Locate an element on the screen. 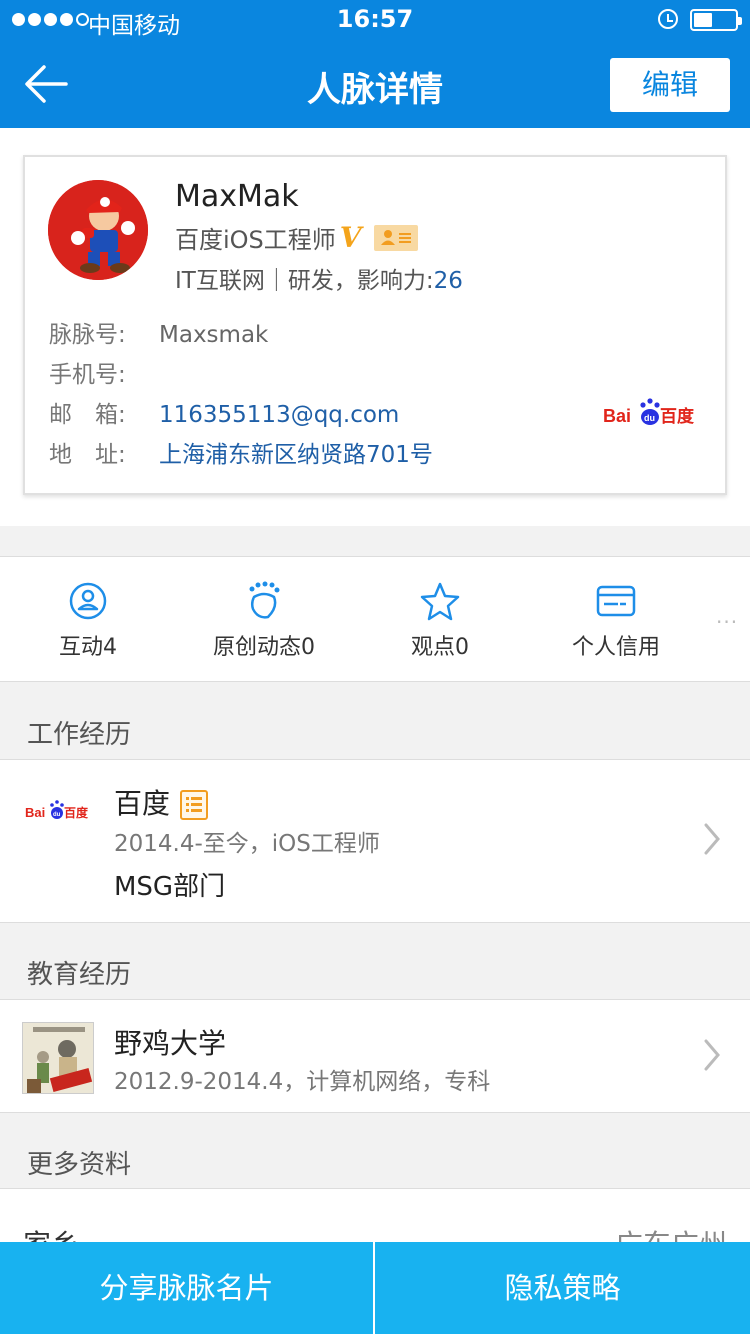 Image resolution: width=750 pixels, height=1334 pixels. work-period: 2014.4-至今，iOS工程师 is located at coordinates (247, 844).